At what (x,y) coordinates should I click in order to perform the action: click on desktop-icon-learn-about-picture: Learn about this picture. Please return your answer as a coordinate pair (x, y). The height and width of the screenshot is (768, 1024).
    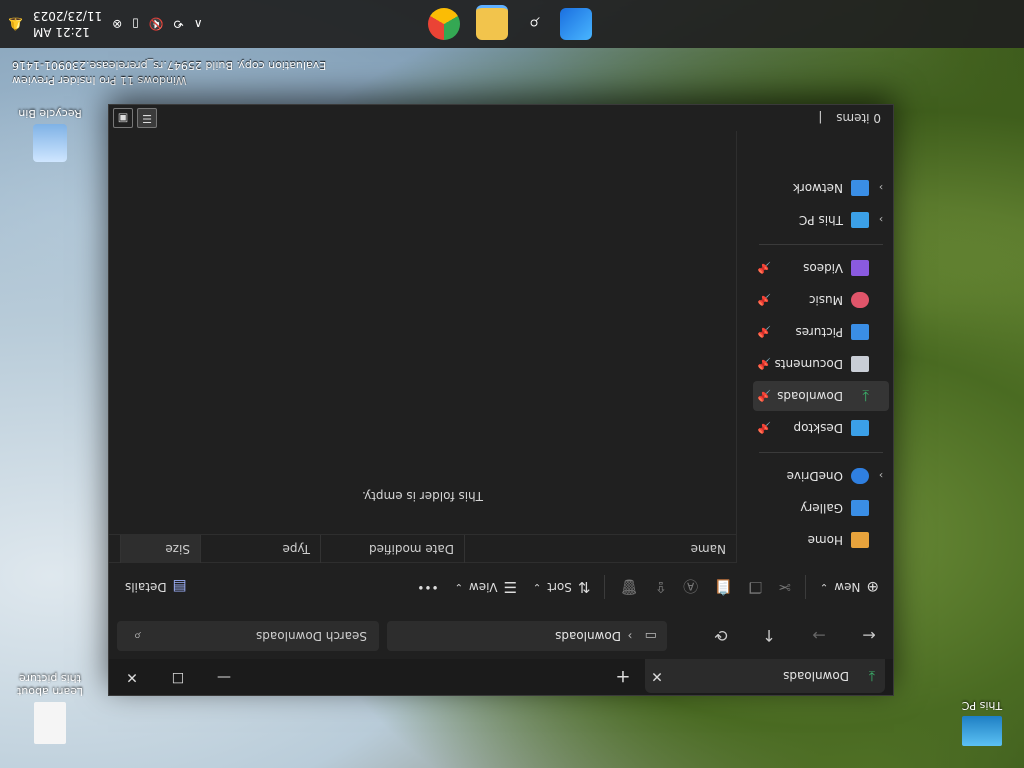
    Looking at the image, I should click on (50, 708).